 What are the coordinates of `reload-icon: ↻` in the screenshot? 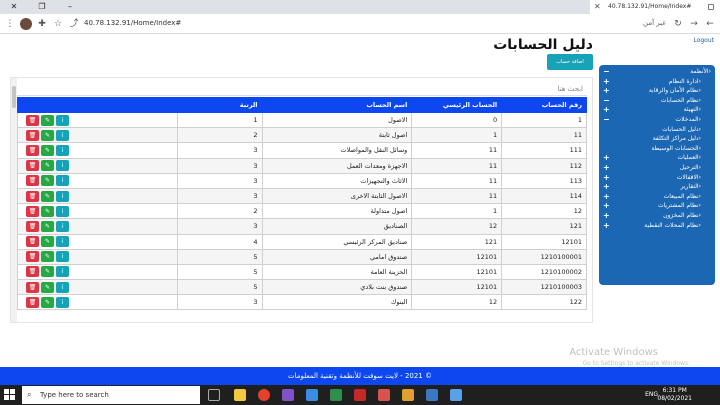 It's located at (678, 24).